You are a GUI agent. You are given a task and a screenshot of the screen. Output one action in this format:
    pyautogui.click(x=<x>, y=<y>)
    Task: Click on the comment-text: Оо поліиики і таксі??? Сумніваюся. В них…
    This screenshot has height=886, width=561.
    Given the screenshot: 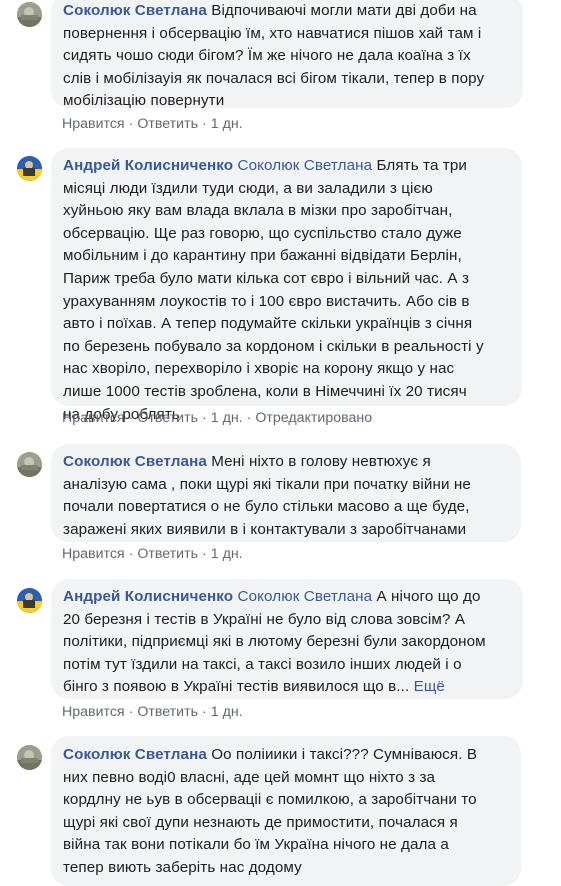 What is the action you would take?
    pyautogui.click(x=270, y=811)
    